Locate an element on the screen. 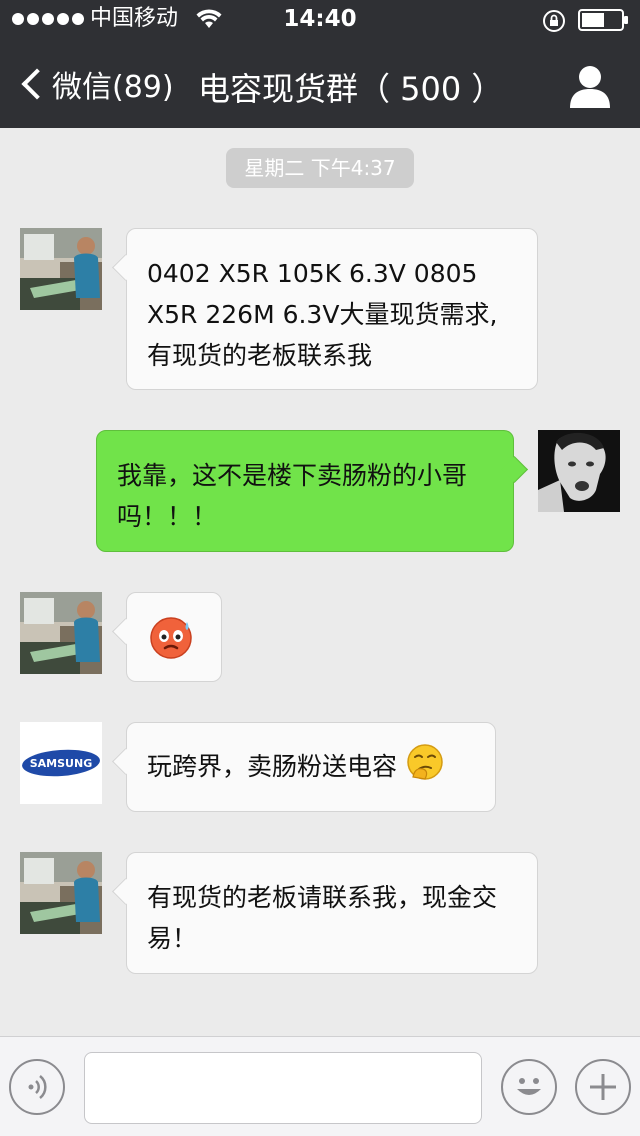 This screenshot has height=1136, width=640. message-bubble-incoming: 有现货的老板请联系我，现金交易！ is located at coordinates (332, 913).